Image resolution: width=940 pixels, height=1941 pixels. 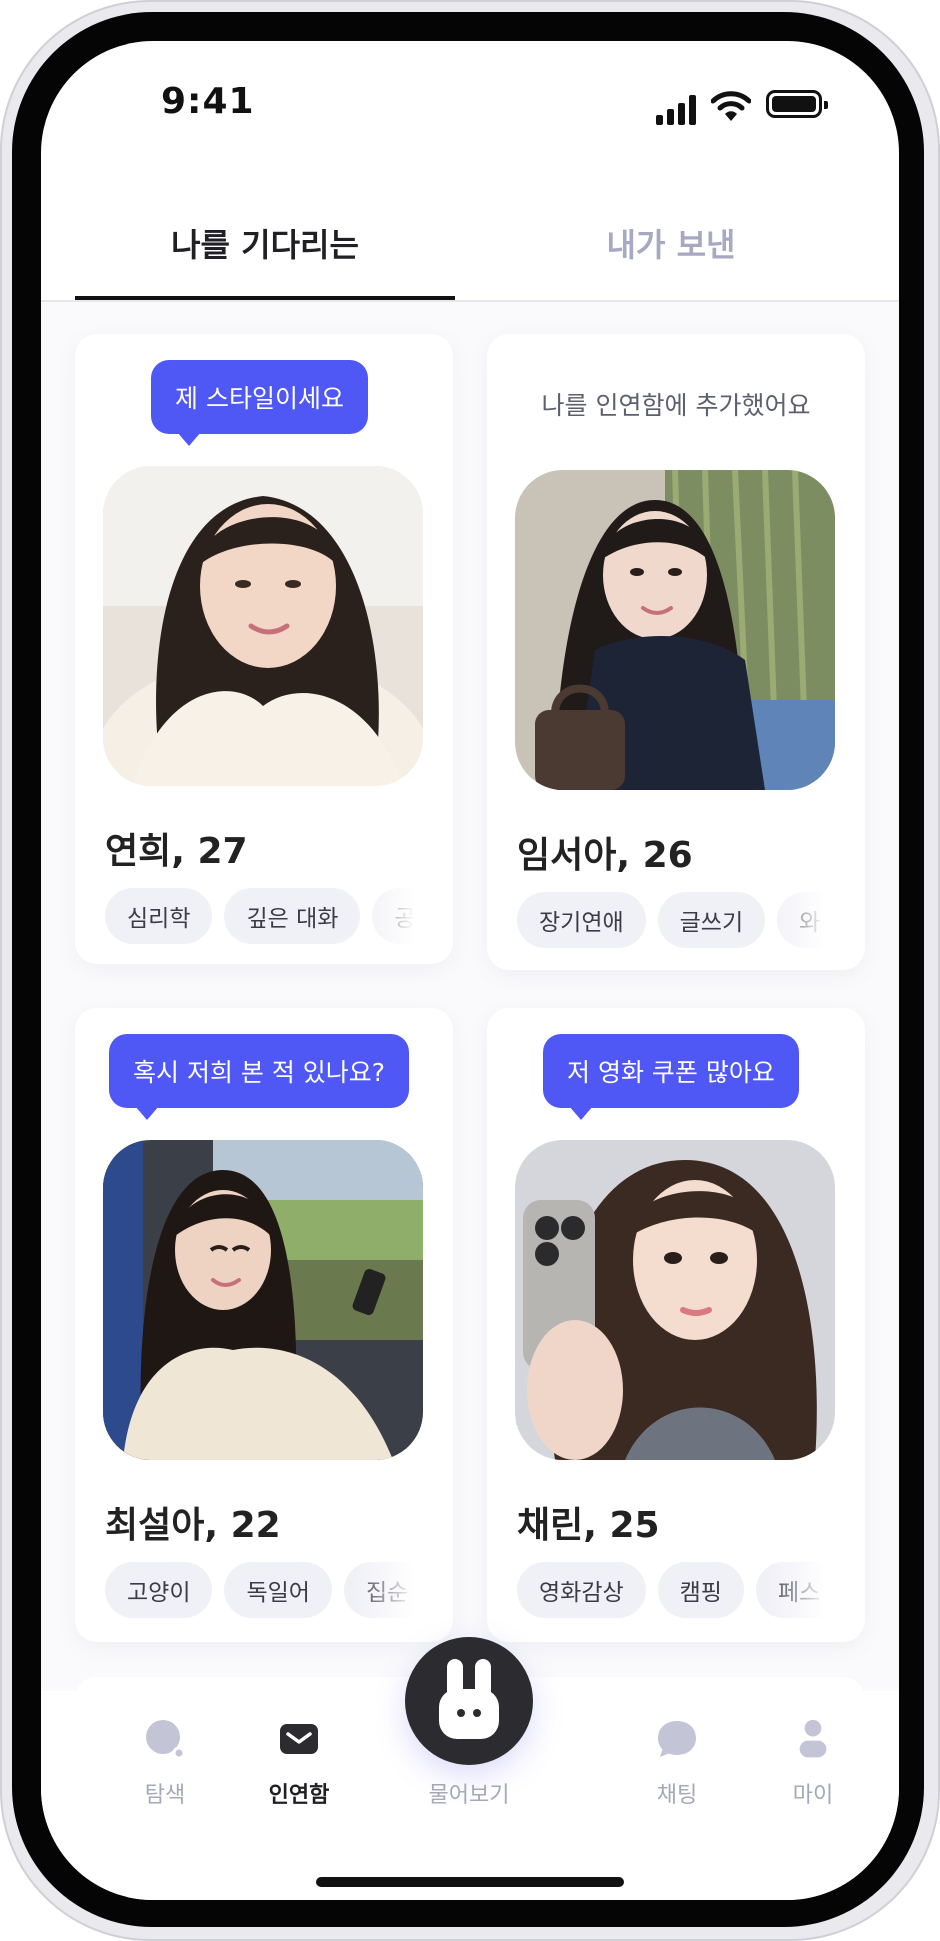 What do you see at coordinates (299, 1761) in the screenshot?
I see `nav-inbox: 인연함` at bounding box center [299, 1761].